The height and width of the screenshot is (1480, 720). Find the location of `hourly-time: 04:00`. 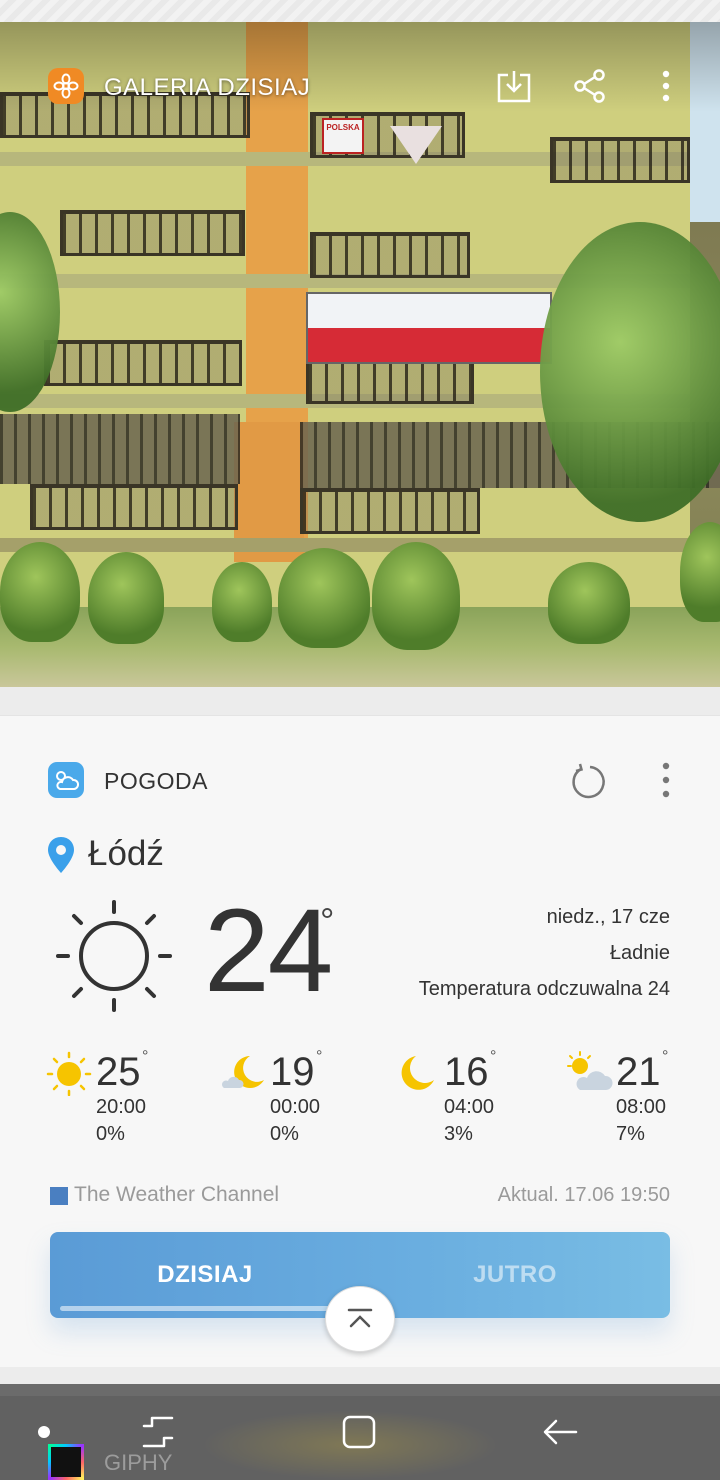

hourly-time: 04:00 is located at coordinates (469, 1107).